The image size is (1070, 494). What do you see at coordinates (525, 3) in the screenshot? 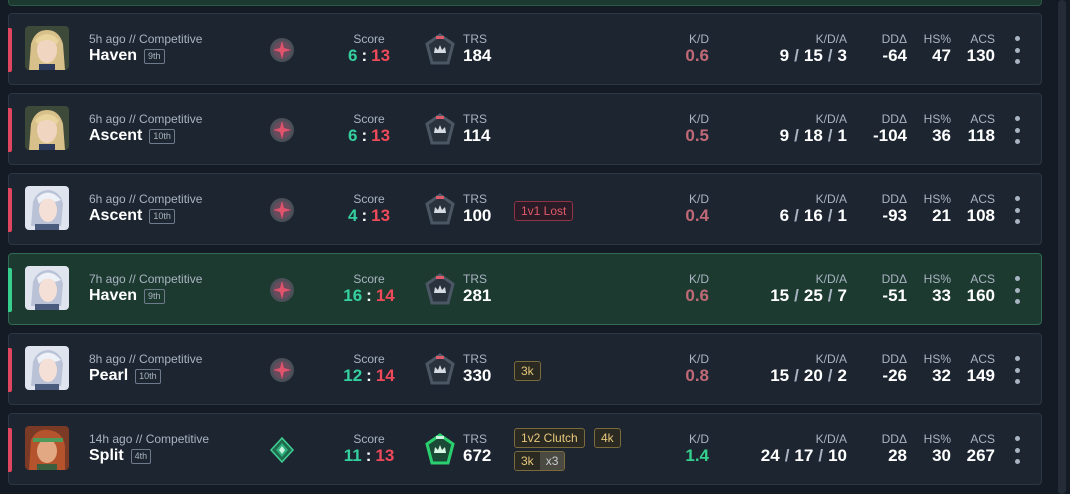
I see `previous-match-card-edge` at bounding box center [525, 3].